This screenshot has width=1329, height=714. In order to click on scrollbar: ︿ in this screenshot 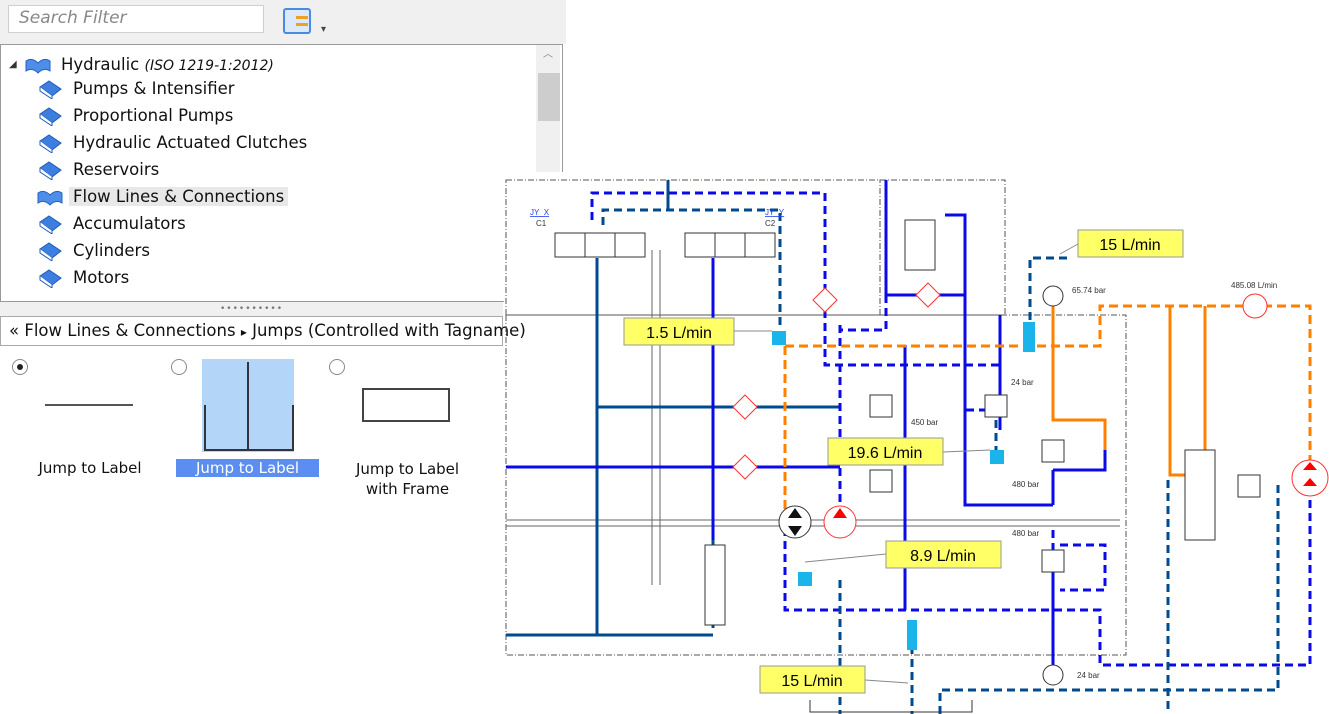, I will do `click(548, 173)`.